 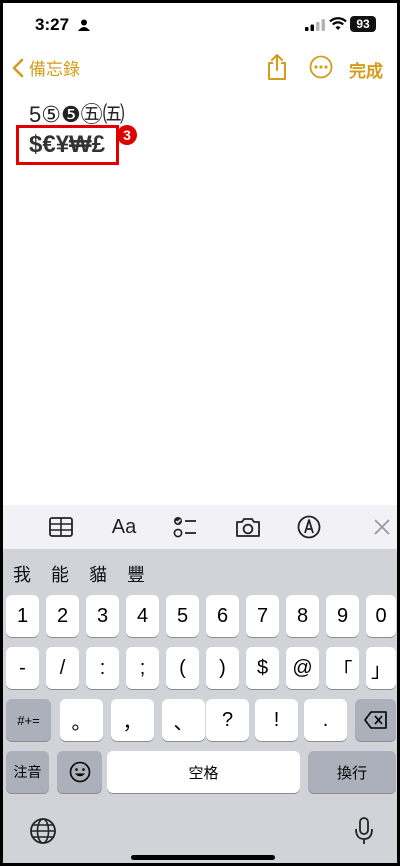 What do you see at coordinates (321, 67) in the screenshot?
I see `more-options-icon` at bounding box center [321, 67].